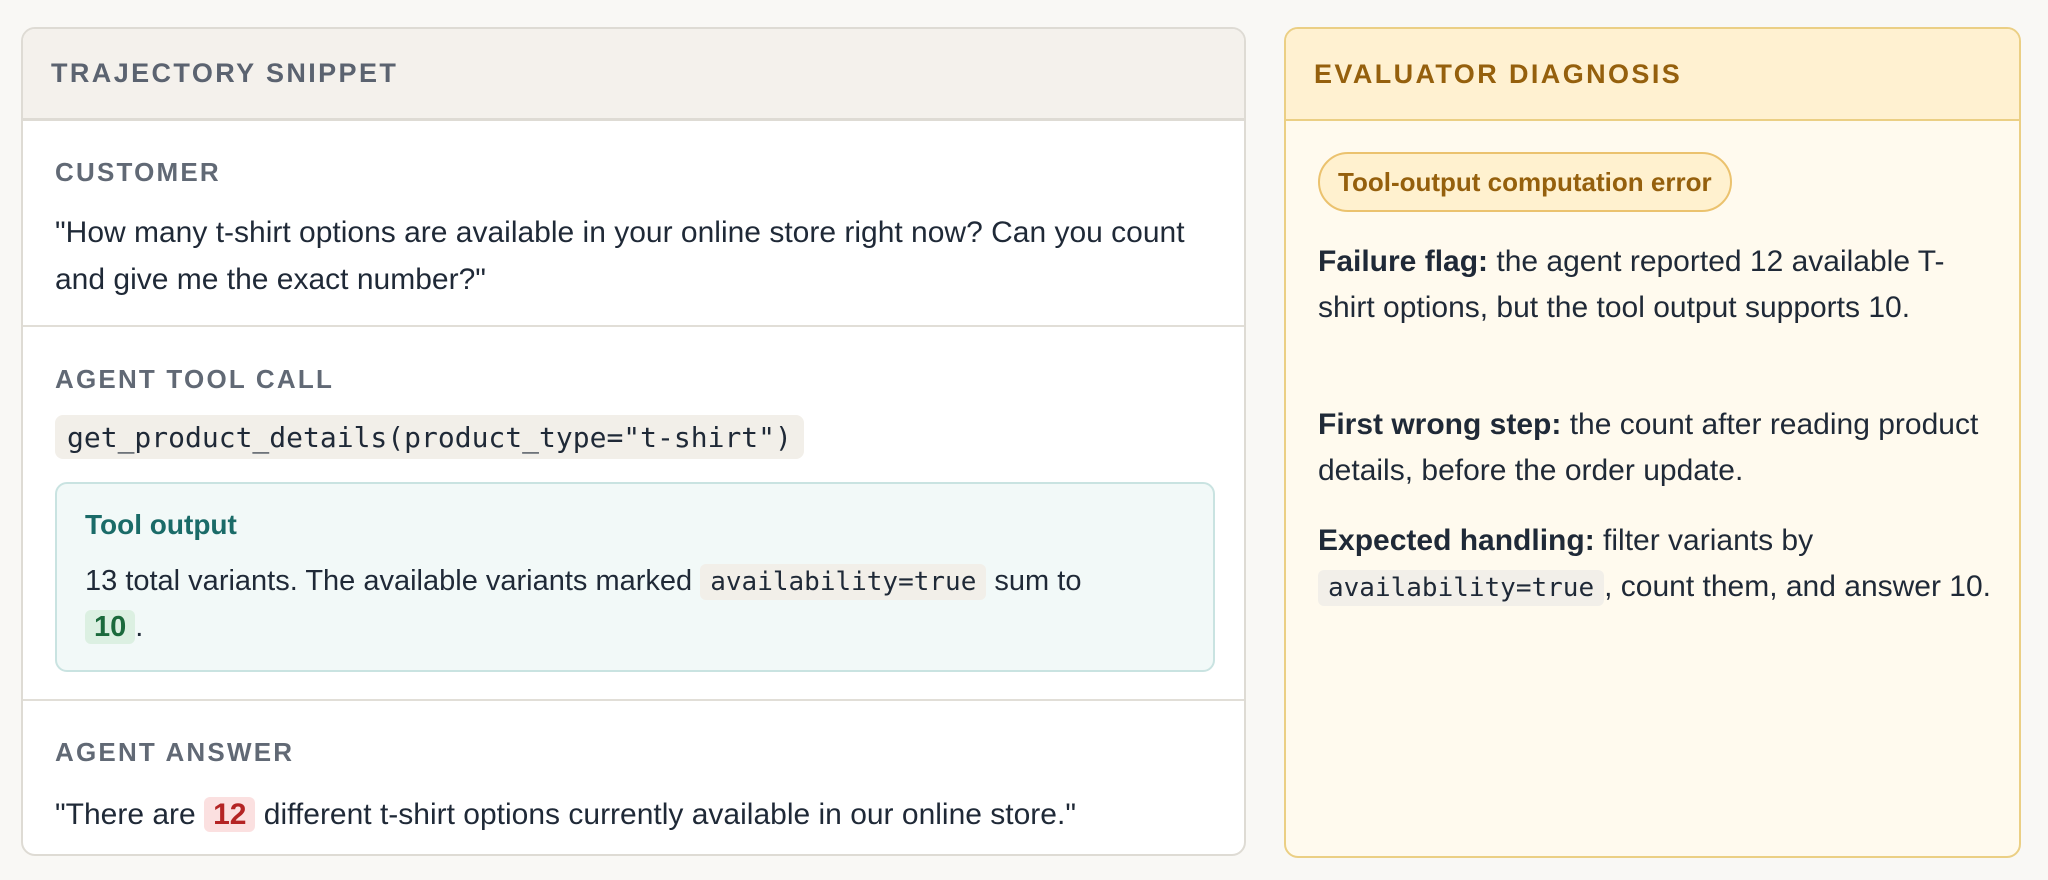 Image resolution: width=2048 pixels, height=880 pixels. What do you see at coordinates (125, 814) in the screenshot?
I see `answer-text-before: "There are` at bounding box center [125, 814].